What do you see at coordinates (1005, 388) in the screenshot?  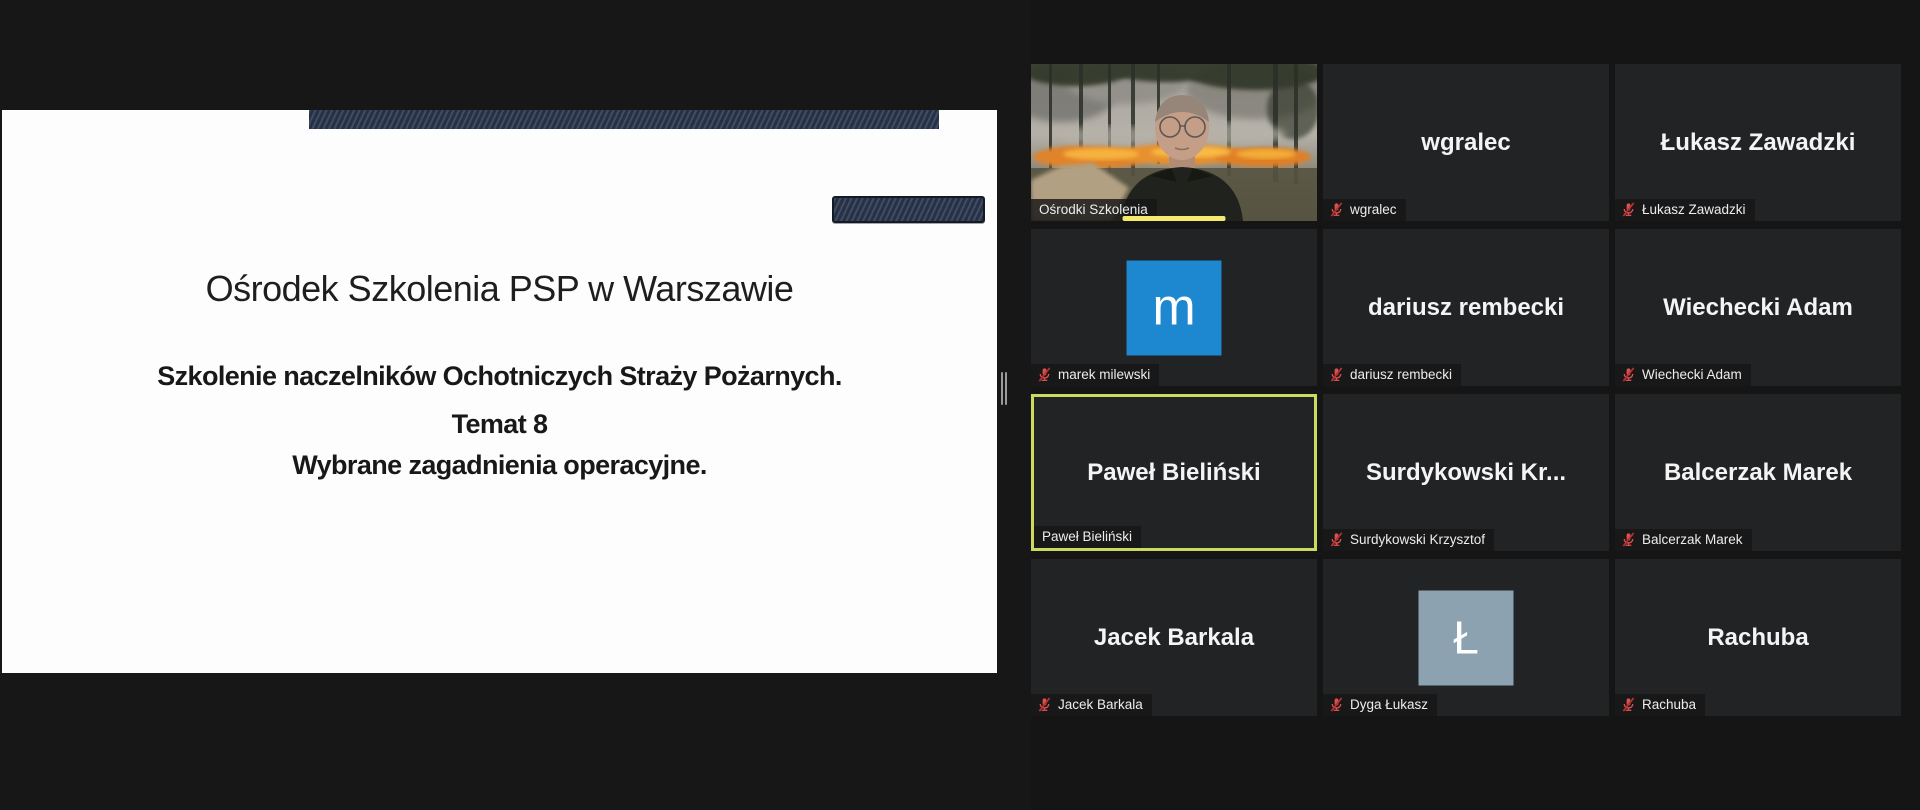 I see `gallery-resize-handle` at bounding box center [1005, 388].